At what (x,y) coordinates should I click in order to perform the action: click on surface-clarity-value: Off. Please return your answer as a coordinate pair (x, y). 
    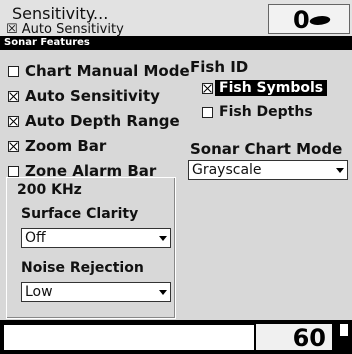
    Looking at the image, I should click on (35, 238).